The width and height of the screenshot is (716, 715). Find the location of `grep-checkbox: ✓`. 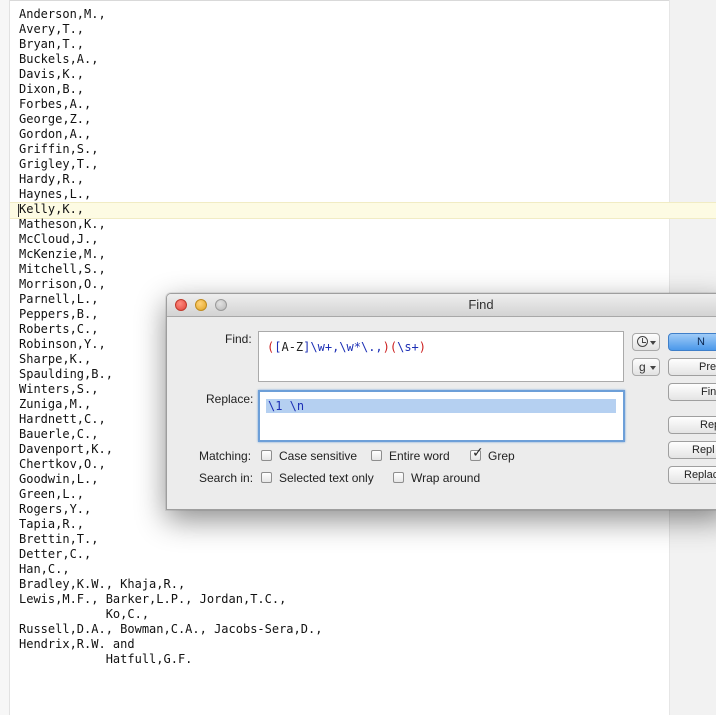

grep-checkbox: ✓ is located at coordinates (477, 453).